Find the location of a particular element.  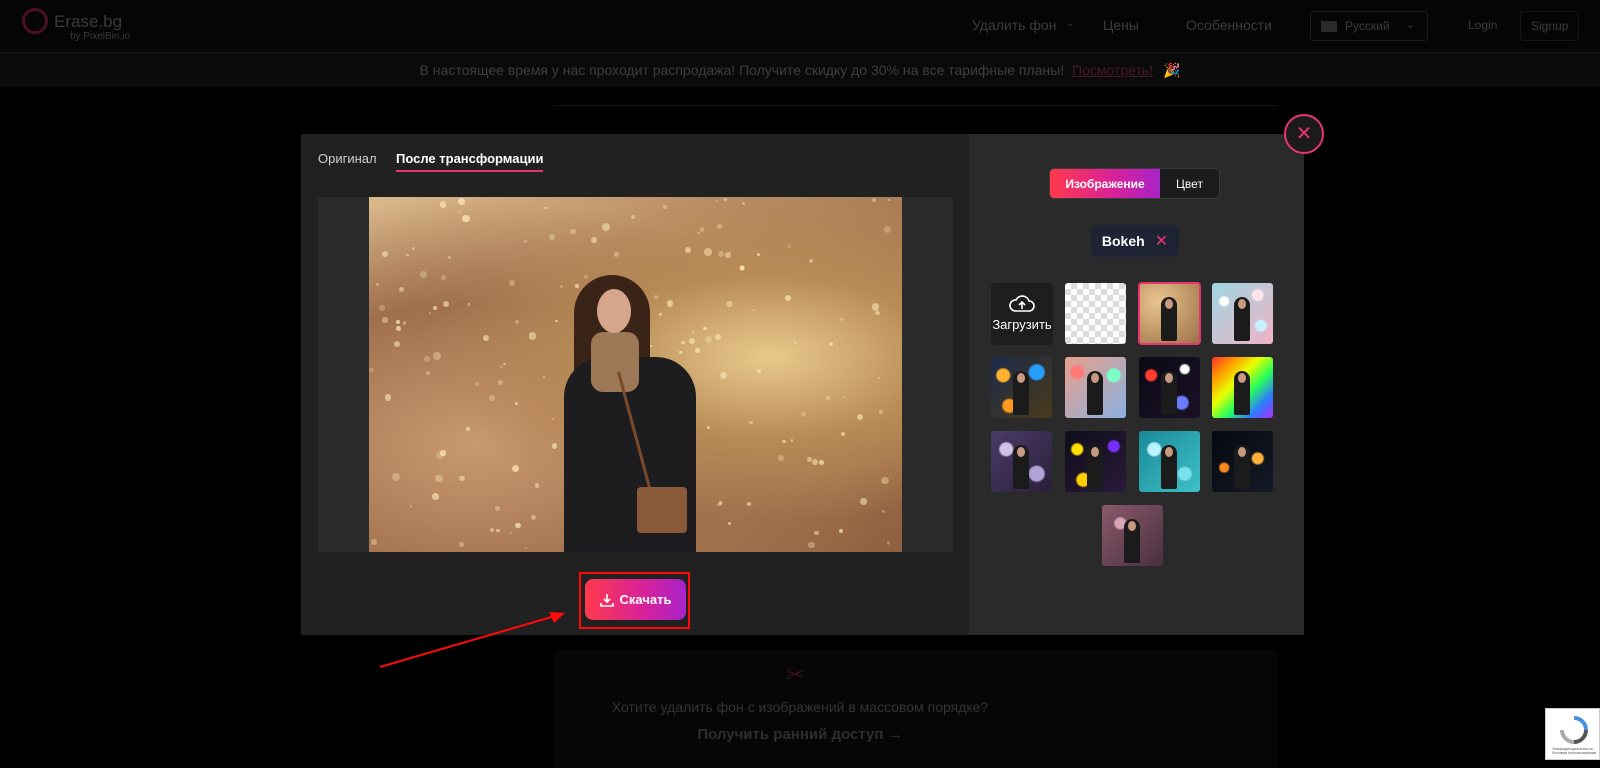

background-thumbnail-bokeh-night-orange is located at coordinates (1242, 461).